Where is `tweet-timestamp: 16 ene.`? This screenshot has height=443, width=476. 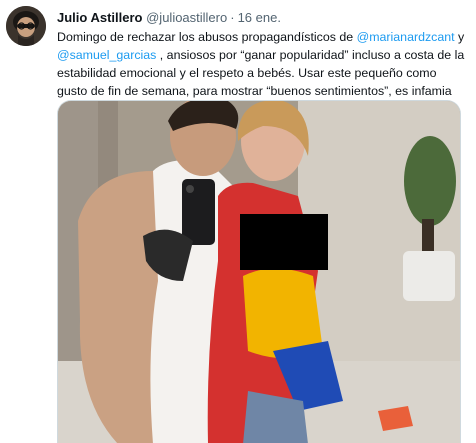 tweet-timestamp: 16 ene. is located at coordinates (259, 17).